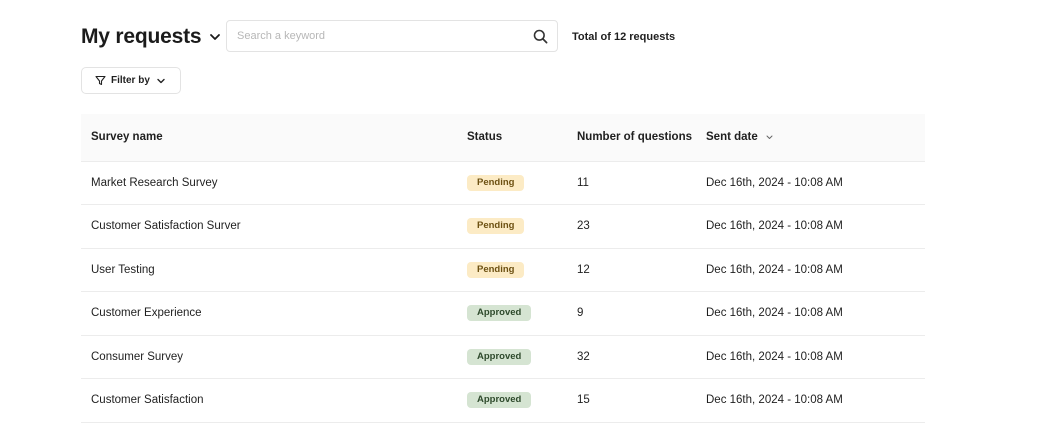 Image resolution: width=1043 pixels, height=423 pixels. What do you see at coordinates (274, 400) in the screenshot?
I see `survey-name-cell: Customer Satisfaction` at bounding box center [274, 400].